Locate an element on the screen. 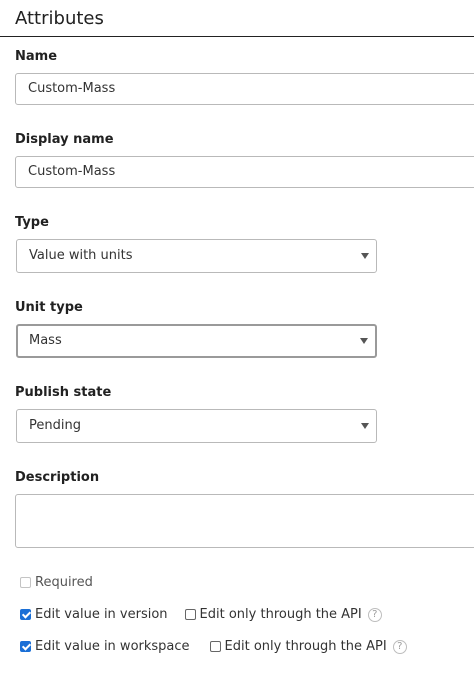 This screenshot has height=694, width=474. unit-type-select: Mass is located at coordinates (196, 341).